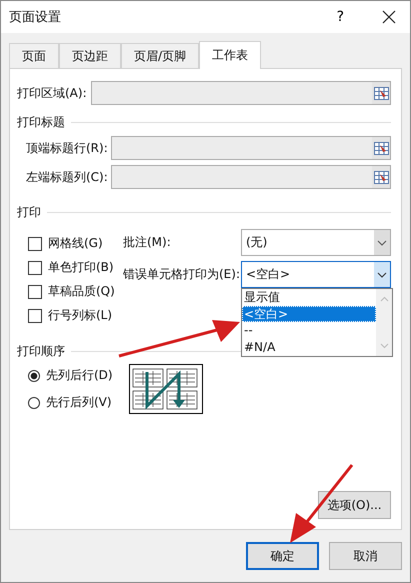 The image size is (411, 583). What do you see at coordinates (41, 122) in the screenshot?
I see `section-heading: 打印标题` at bounding box center [41, 122].